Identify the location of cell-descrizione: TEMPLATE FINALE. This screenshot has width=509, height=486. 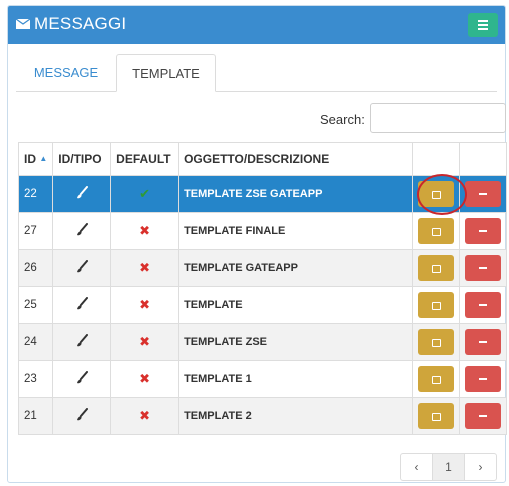
(295, 231).